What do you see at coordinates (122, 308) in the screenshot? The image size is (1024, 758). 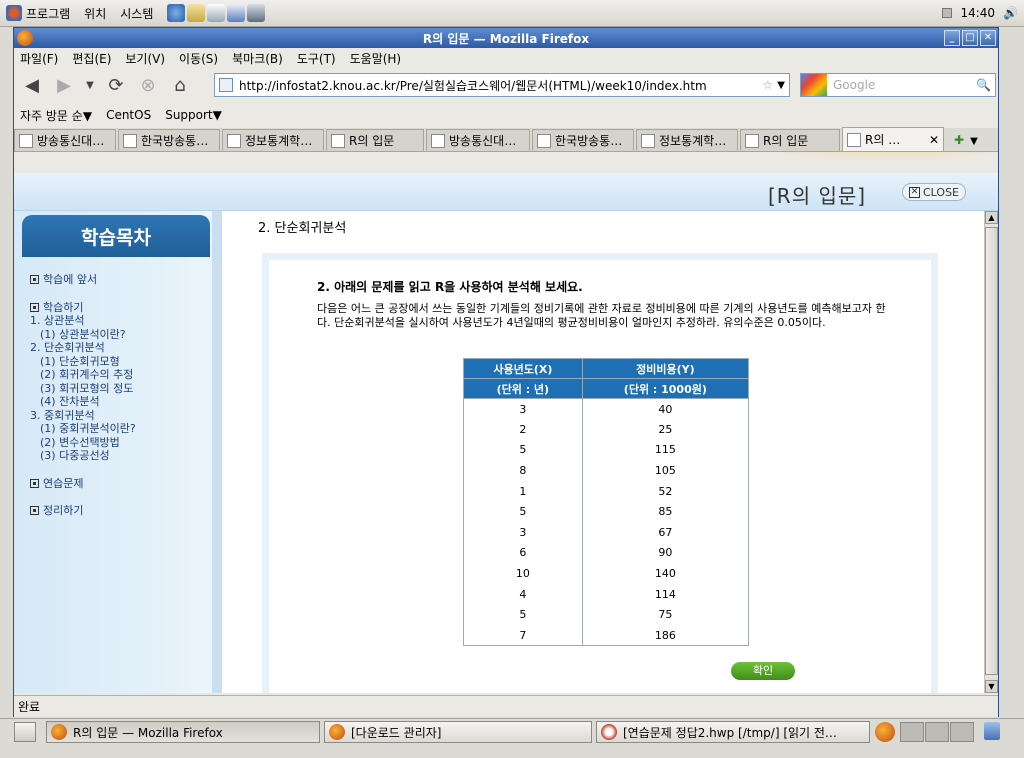 I see `toc-learn: 학습하기` at bounding box center [122, 308].